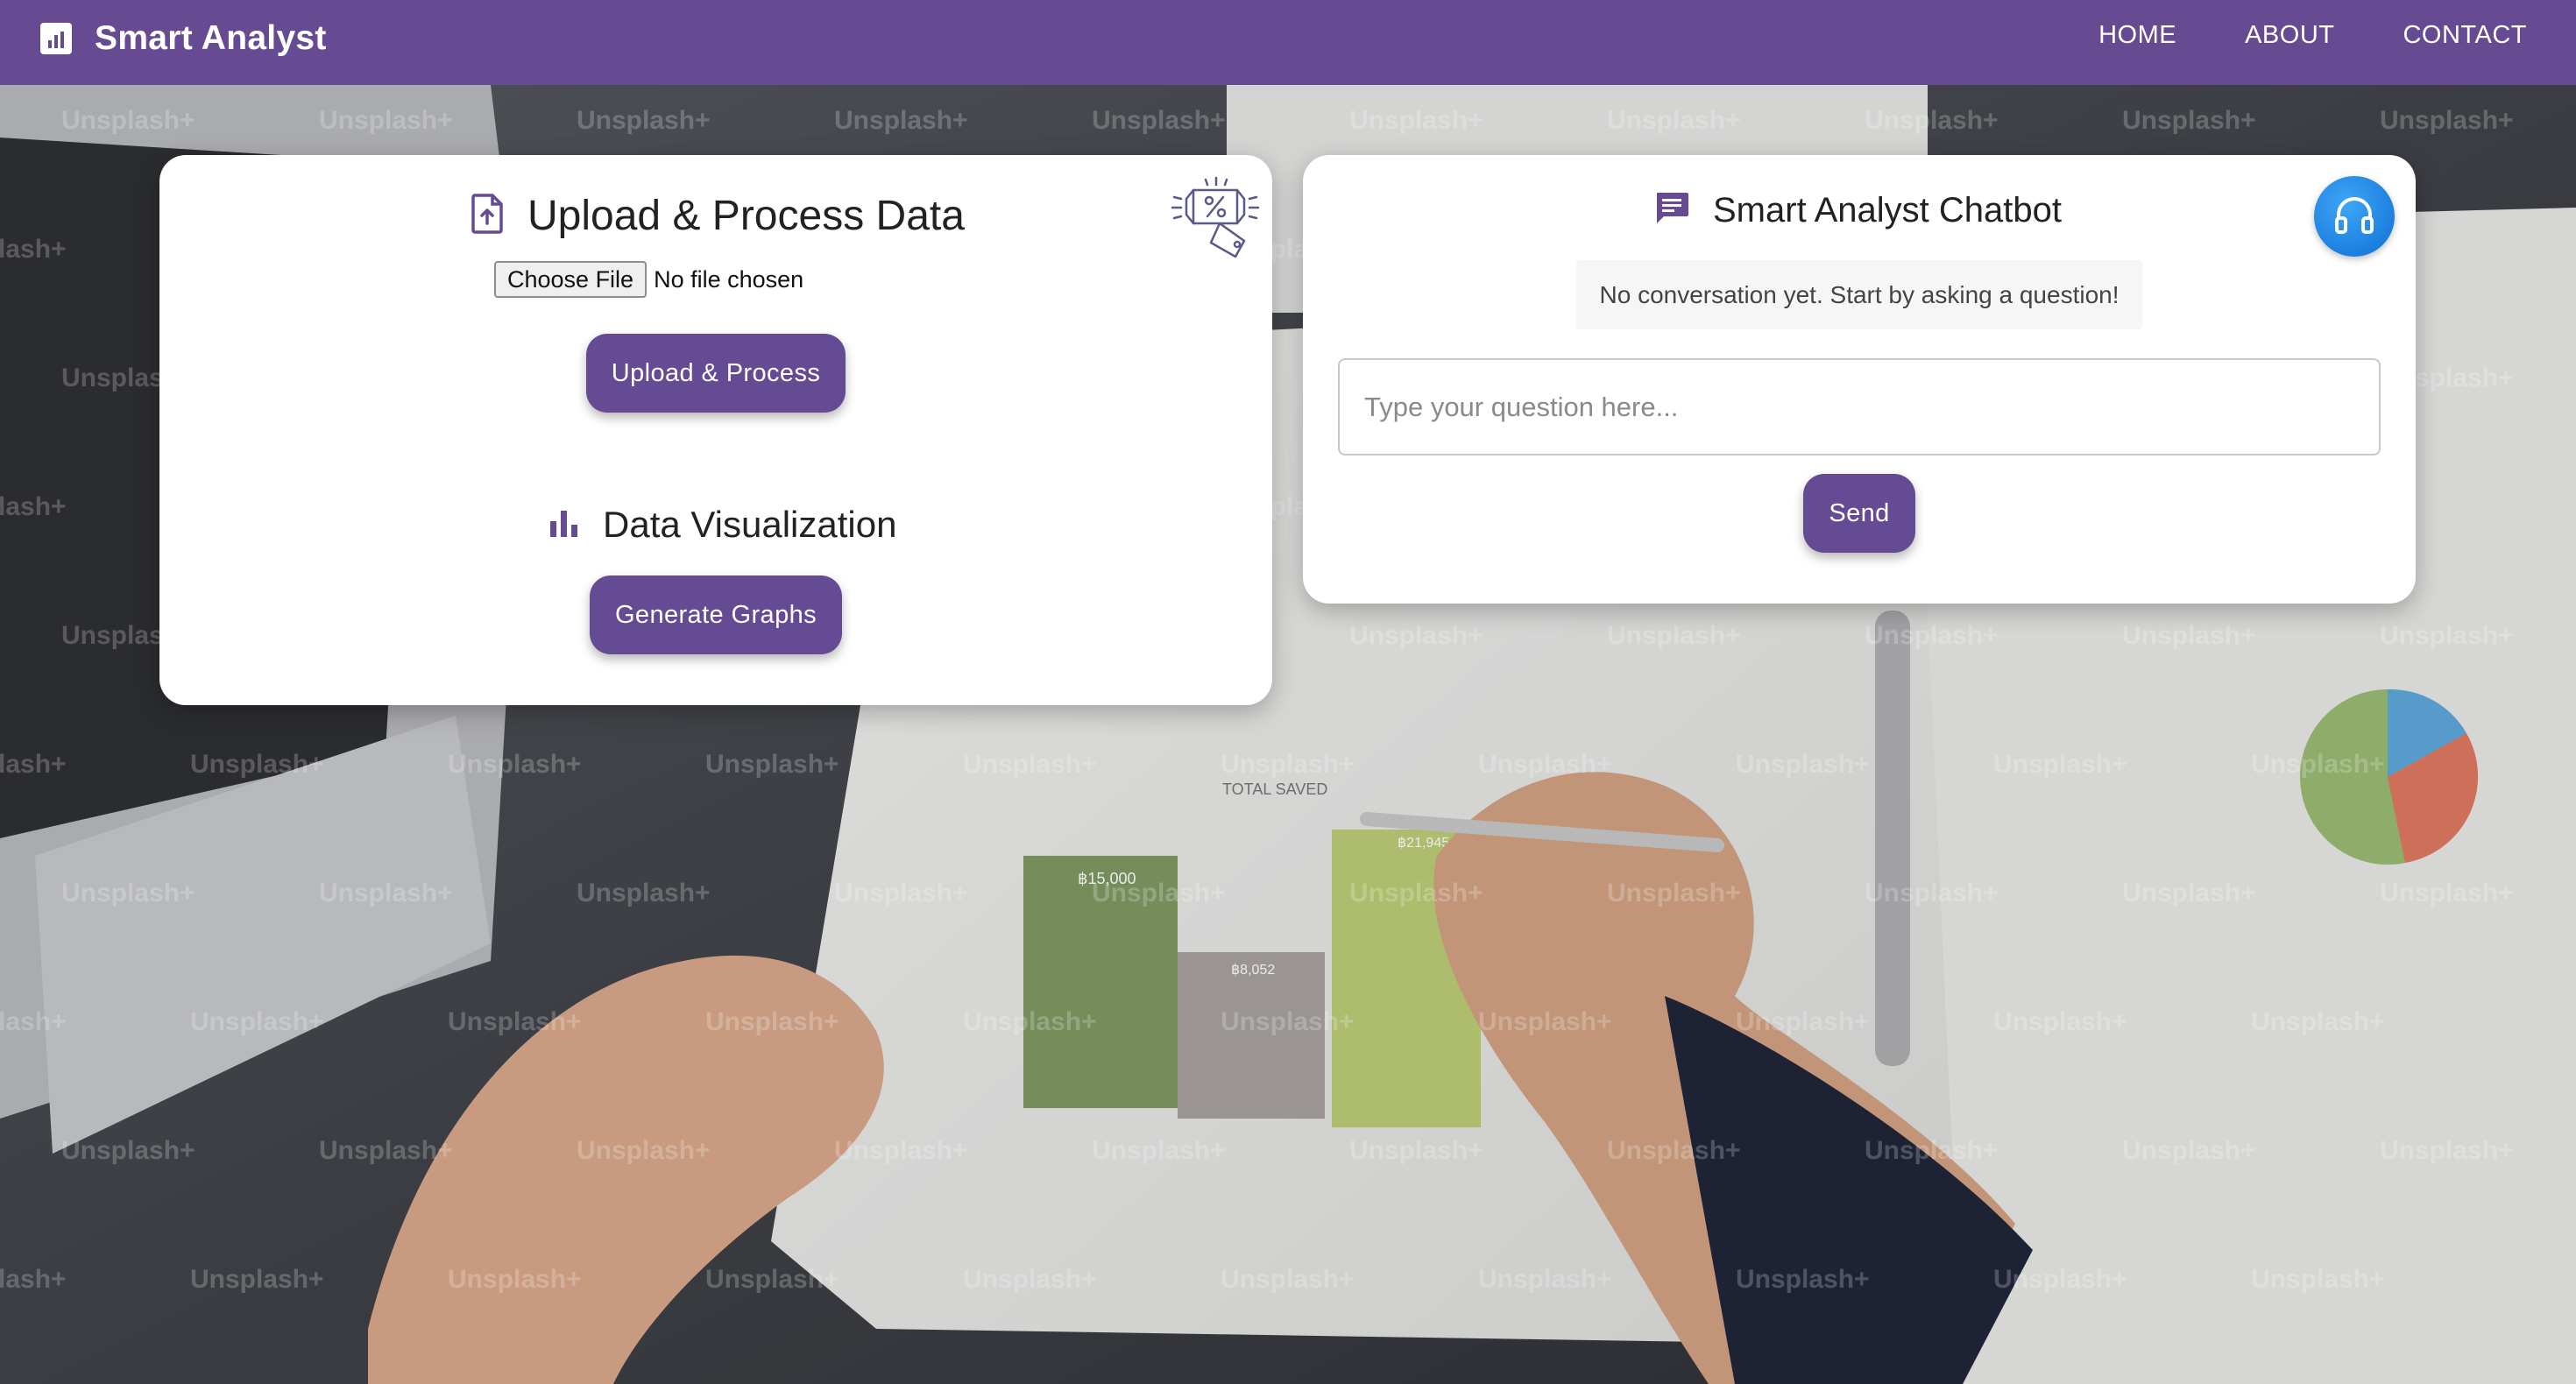  I want to click on send-button: Send, so click(1859, 513).